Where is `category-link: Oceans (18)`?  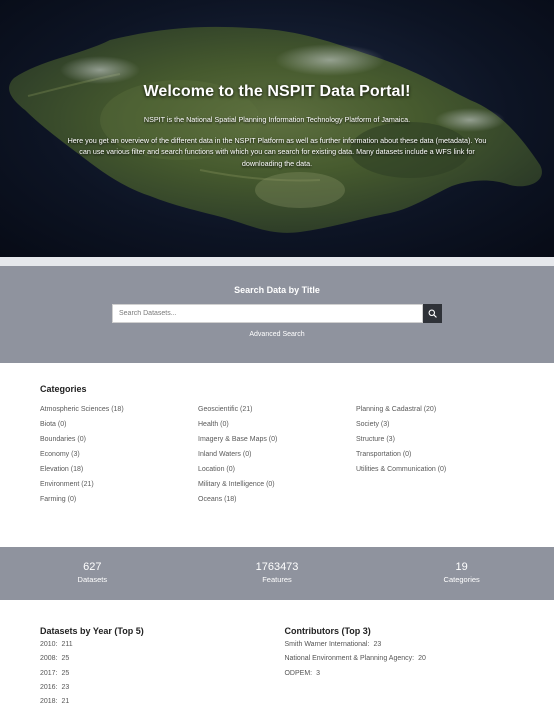
category-link: Oceans (18) is located at coordinates (277, 502).